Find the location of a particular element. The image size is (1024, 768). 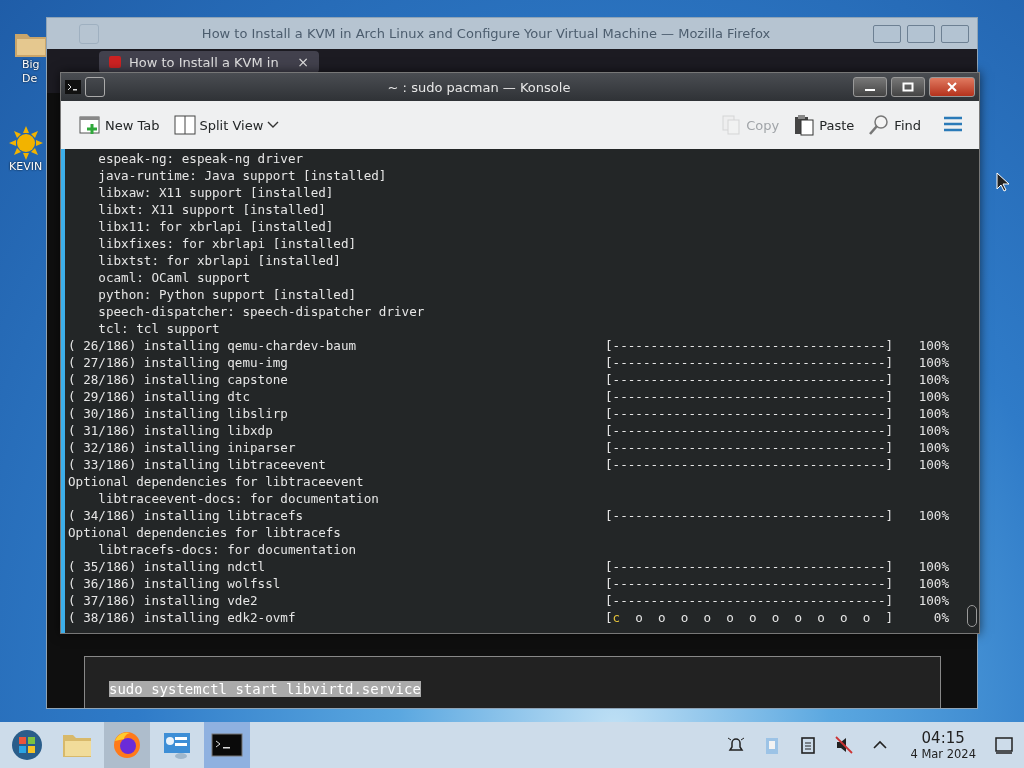

terminal-line: ( 27/186) installing qemu-img is located at coordinates (178, 362).